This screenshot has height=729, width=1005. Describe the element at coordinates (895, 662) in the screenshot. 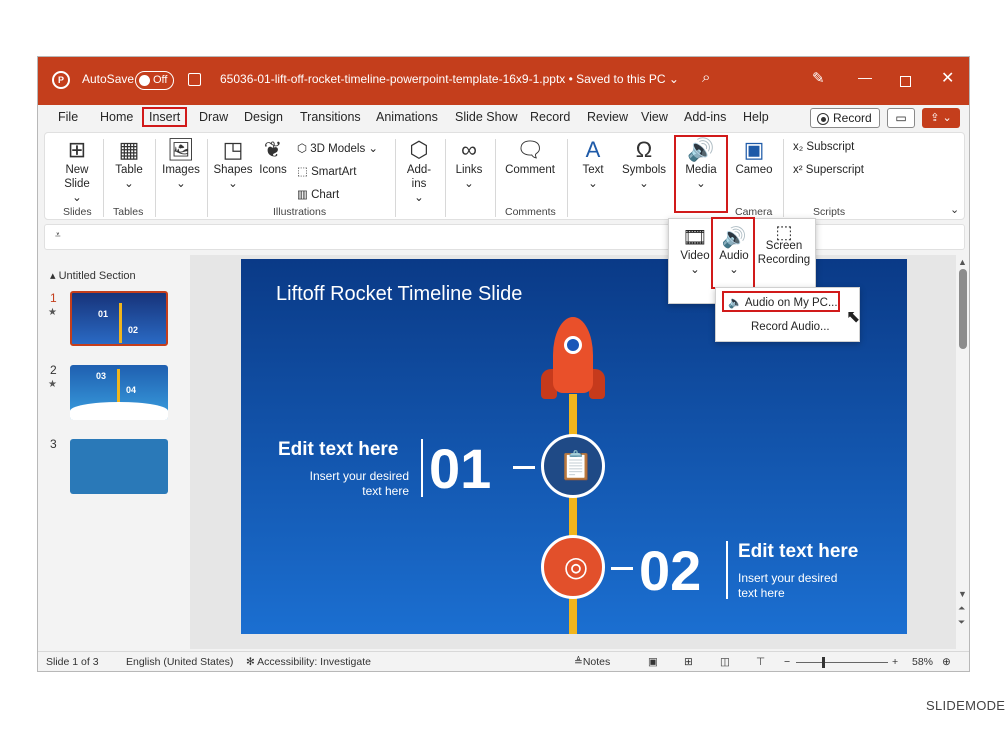

I see `zoom-in-button: +` at that location.